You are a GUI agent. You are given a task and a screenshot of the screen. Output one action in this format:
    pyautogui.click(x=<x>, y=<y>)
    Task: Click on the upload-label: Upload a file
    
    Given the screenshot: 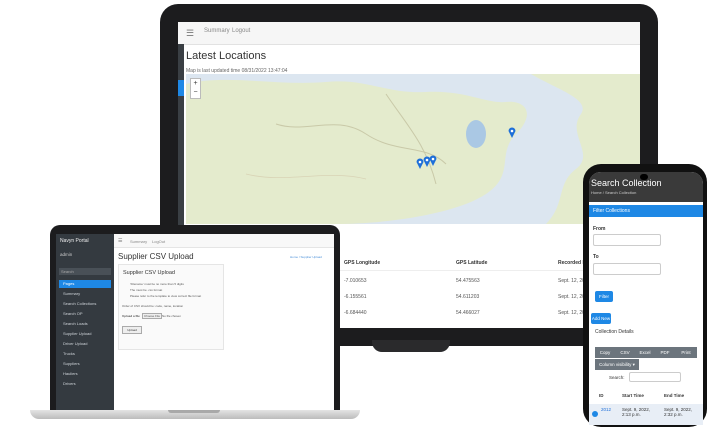 What is the action you would take?
    pyautogui.click(x=131, y=316)
    